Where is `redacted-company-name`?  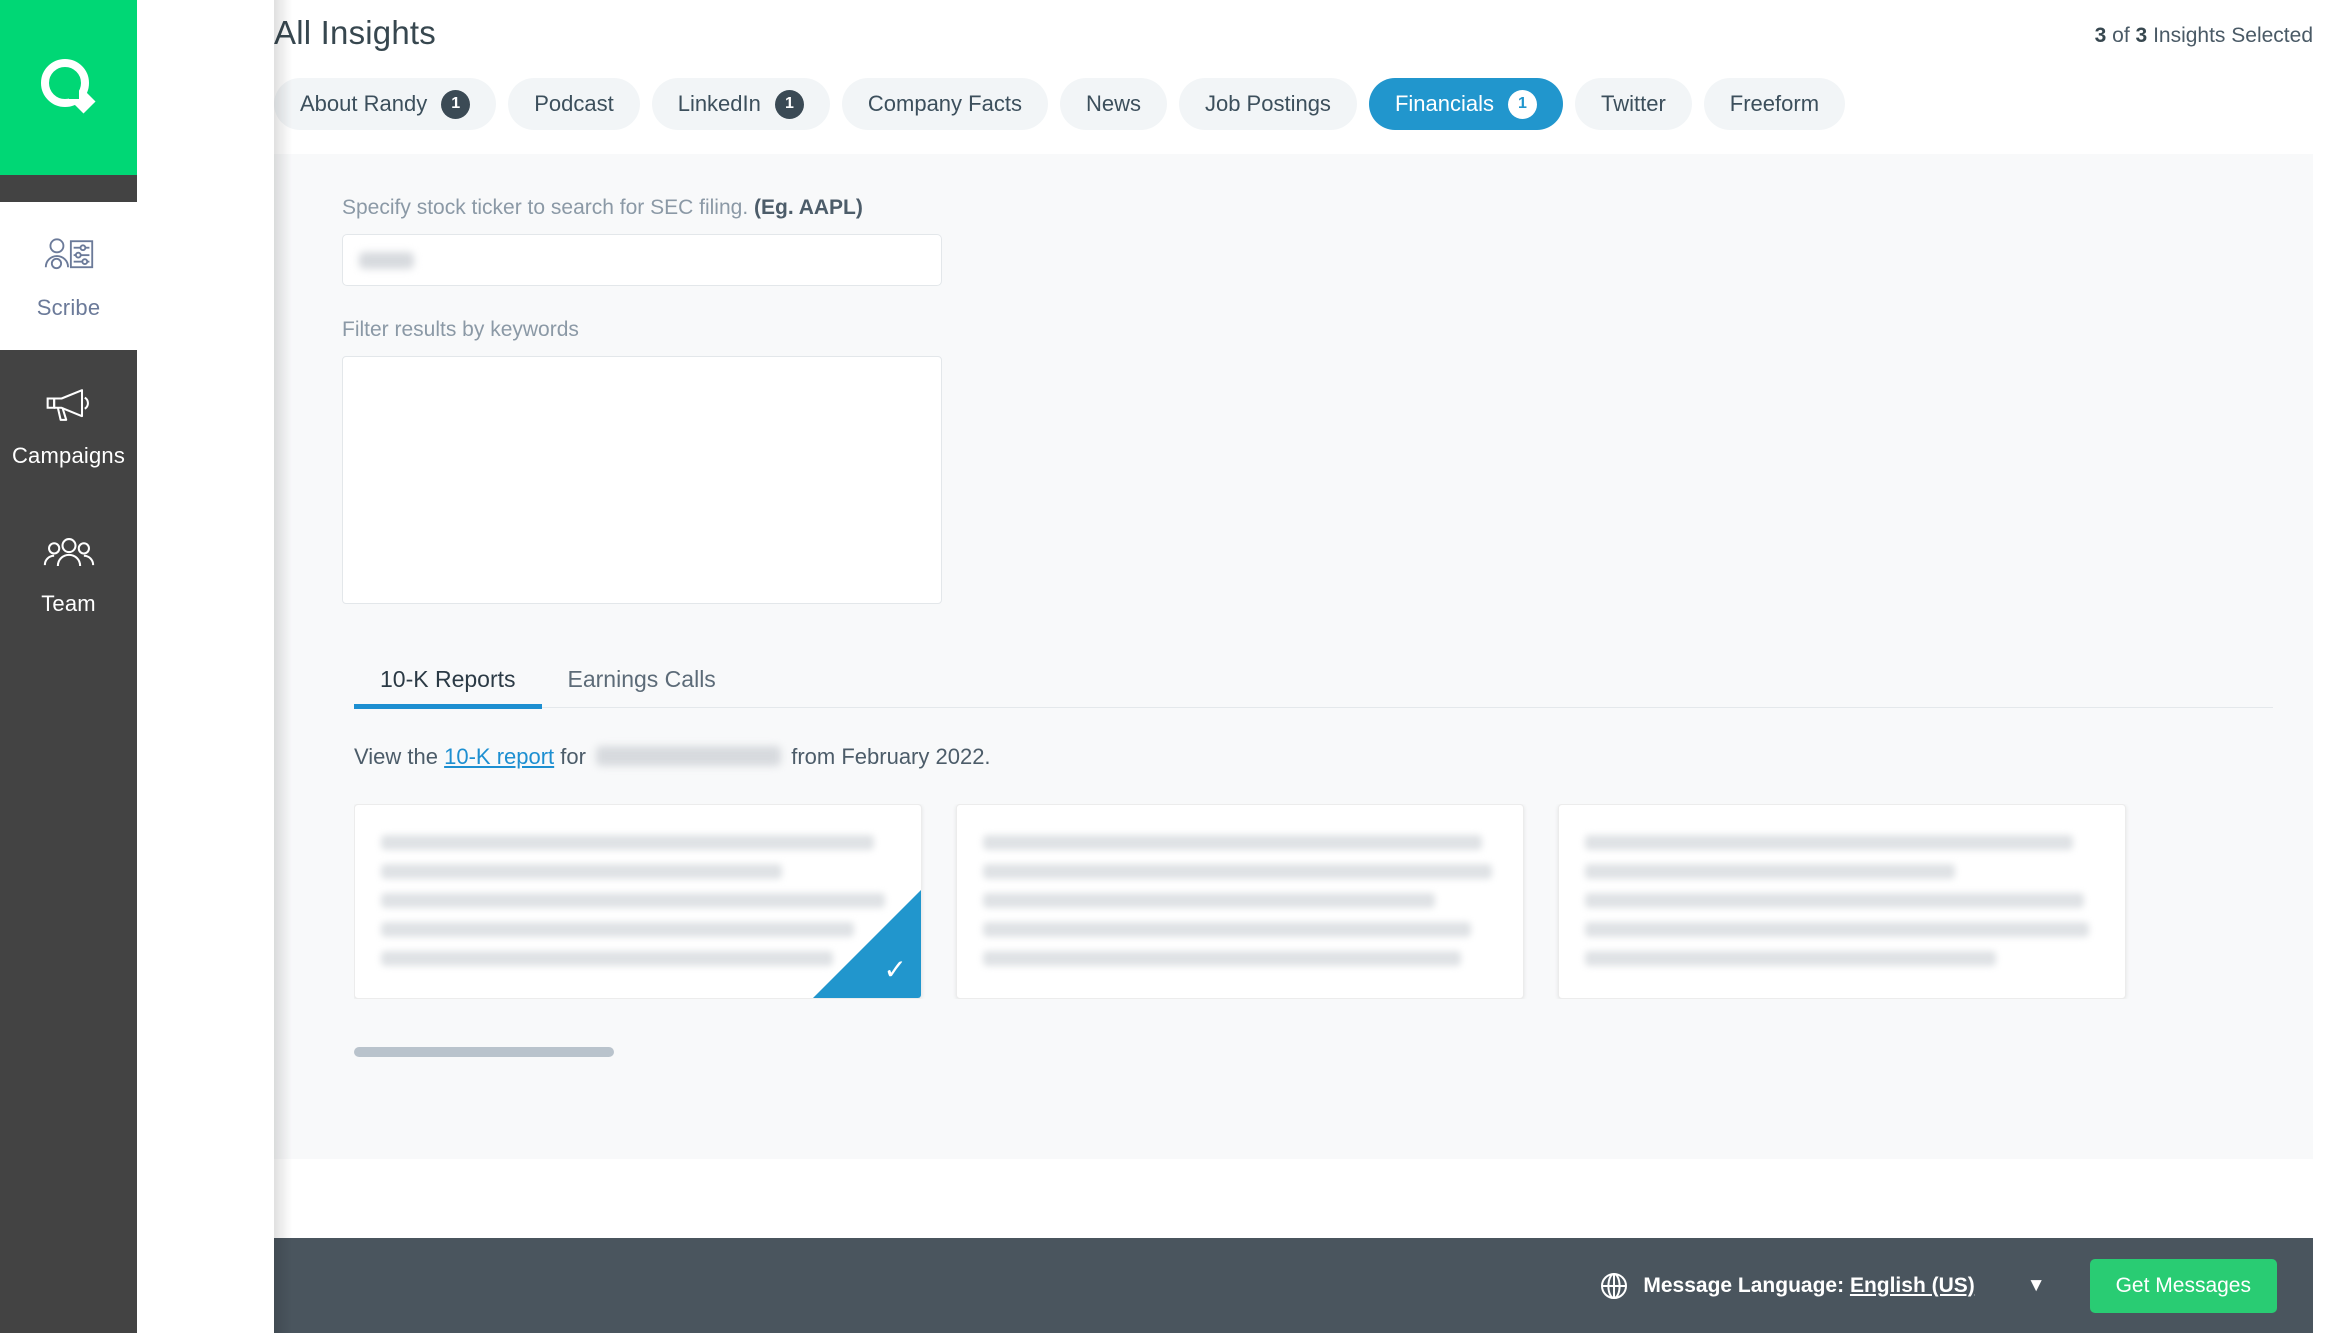 redacted-company-name is located at coordinates (689, 756).